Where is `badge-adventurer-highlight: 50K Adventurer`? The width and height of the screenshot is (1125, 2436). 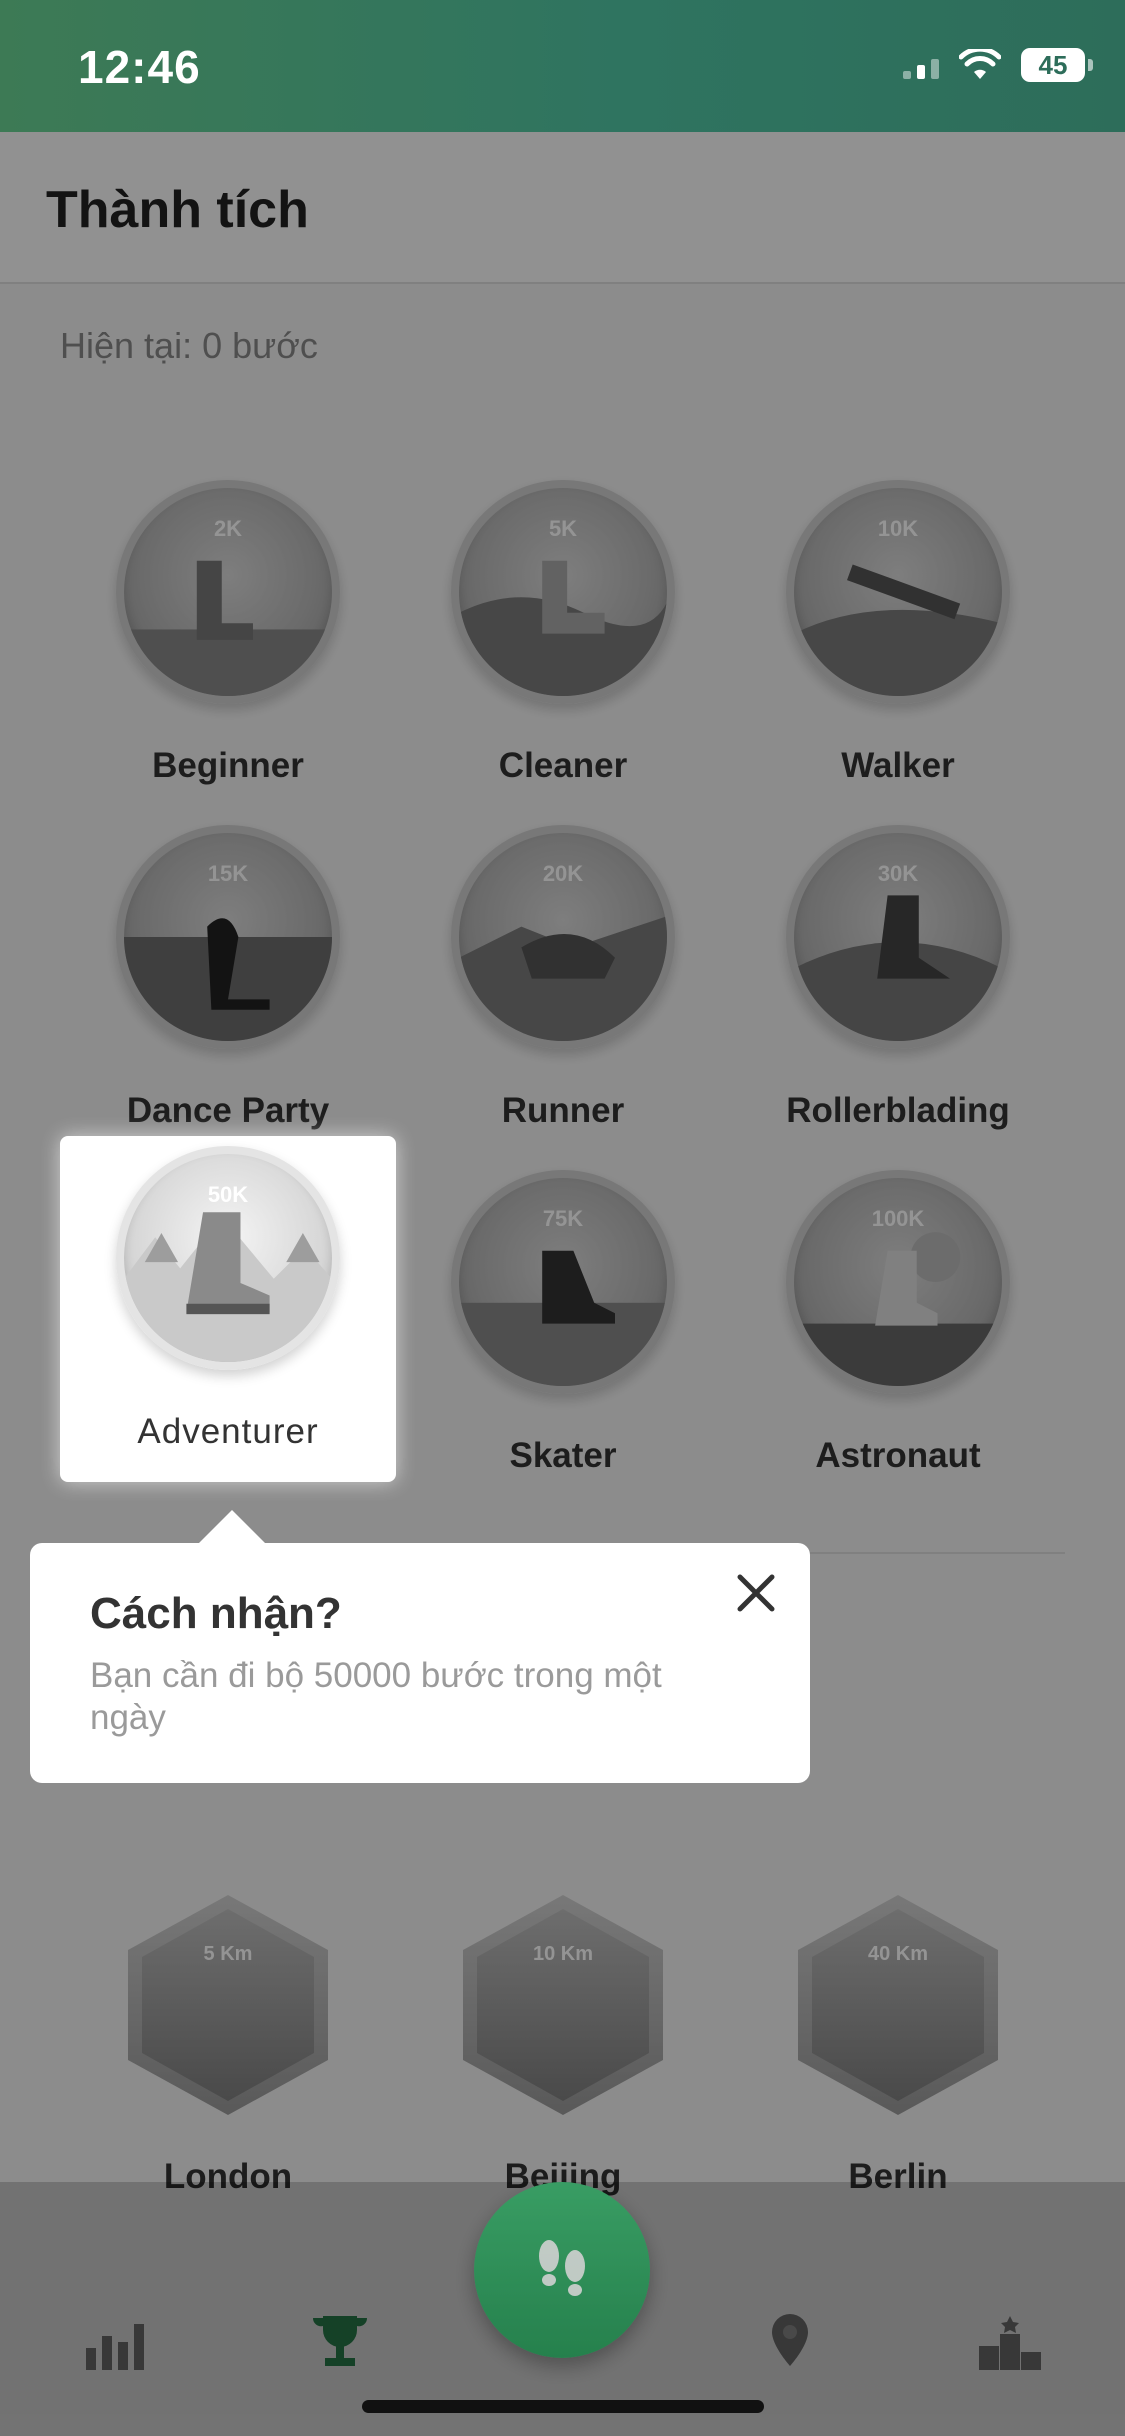
badge-adventurer-highlight: 50K Adventurer is located at coordinates (228, 1309).